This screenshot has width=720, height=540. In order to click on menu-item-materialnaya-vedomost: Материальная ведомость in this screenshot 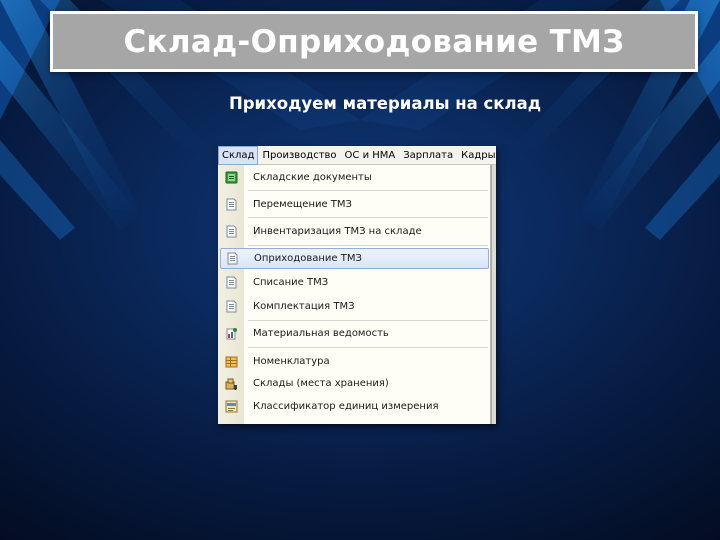, I will do `click(354, 333)`.